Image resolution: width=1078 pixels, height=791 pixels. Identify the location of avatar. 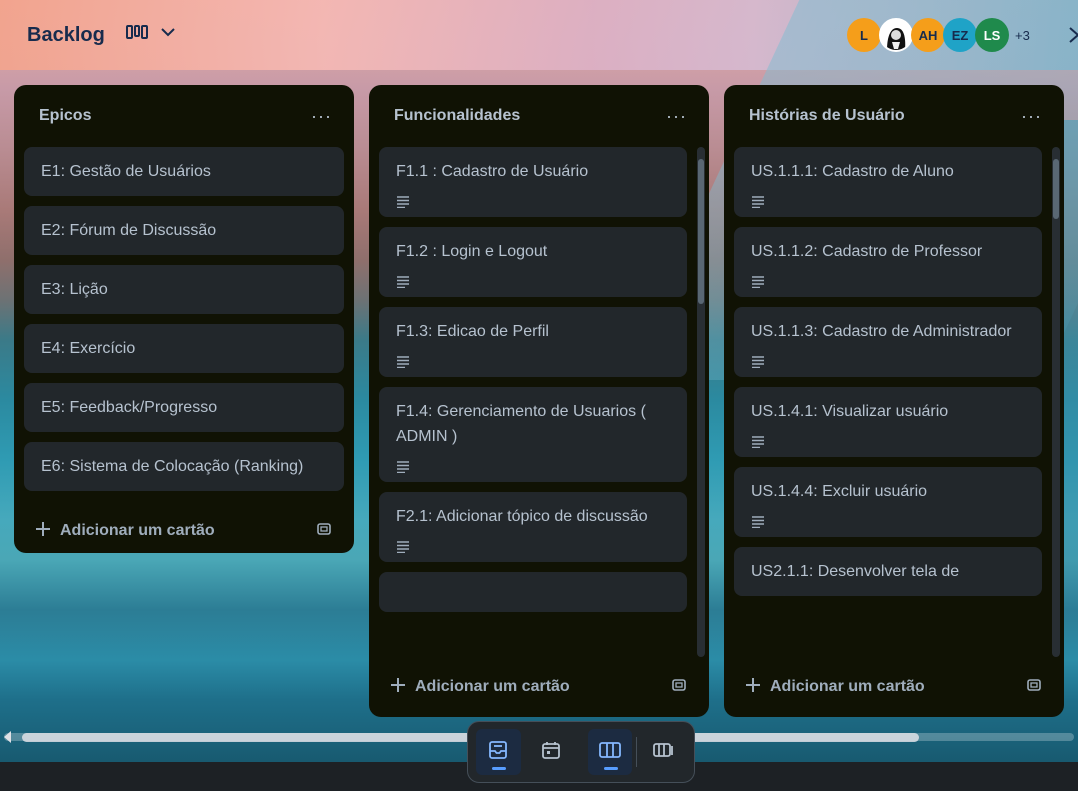
(896, 35).